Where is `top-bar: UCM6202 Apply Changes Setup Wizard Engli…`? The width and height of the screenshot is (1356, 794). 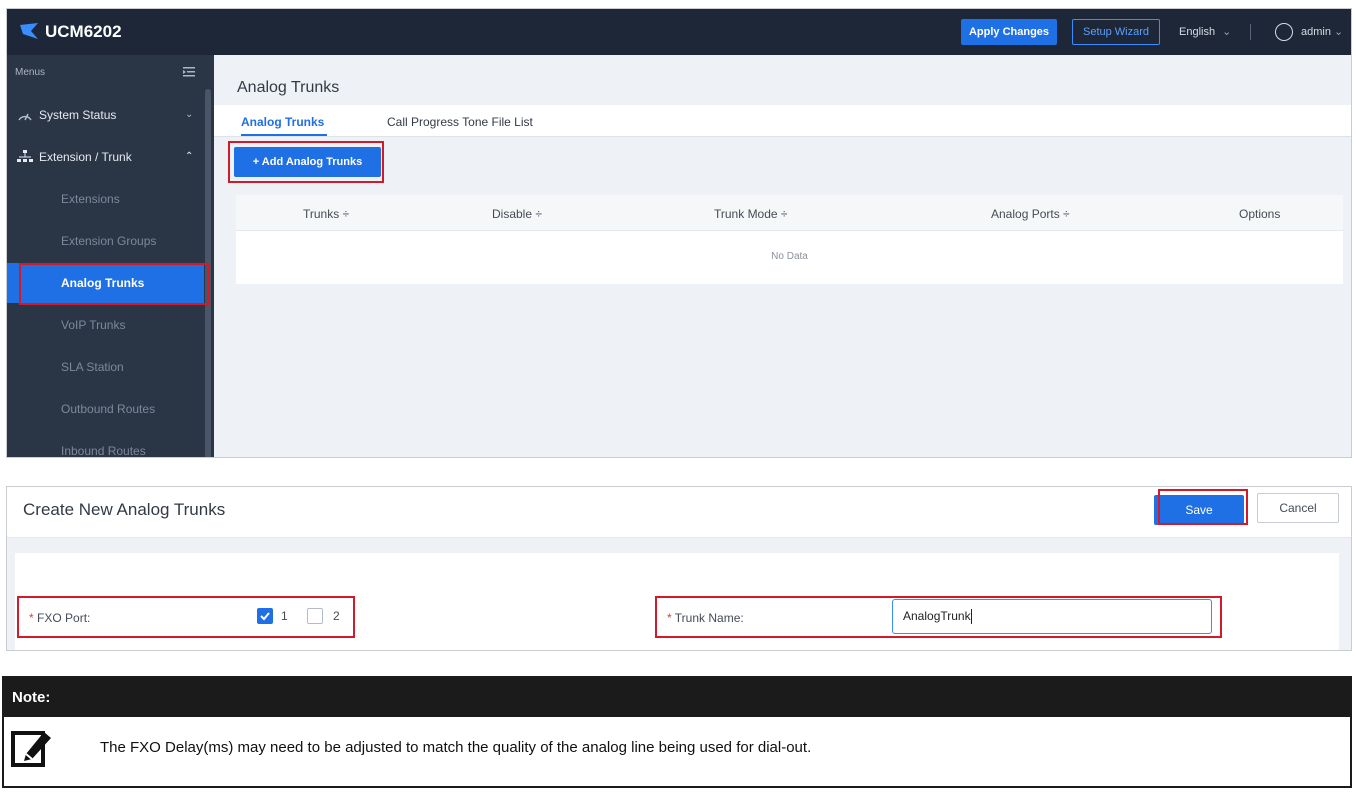
top-bar: UCM6202 Apply Changes Setup Wizard Engli… is located at coordinates (679, 32).